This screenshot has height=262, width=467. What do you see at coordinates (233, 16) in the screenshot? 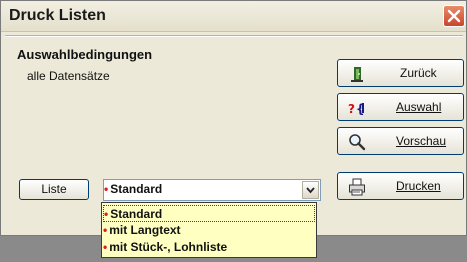
I see `title-bar: Druck Listen` at bounding box center [233, 16].